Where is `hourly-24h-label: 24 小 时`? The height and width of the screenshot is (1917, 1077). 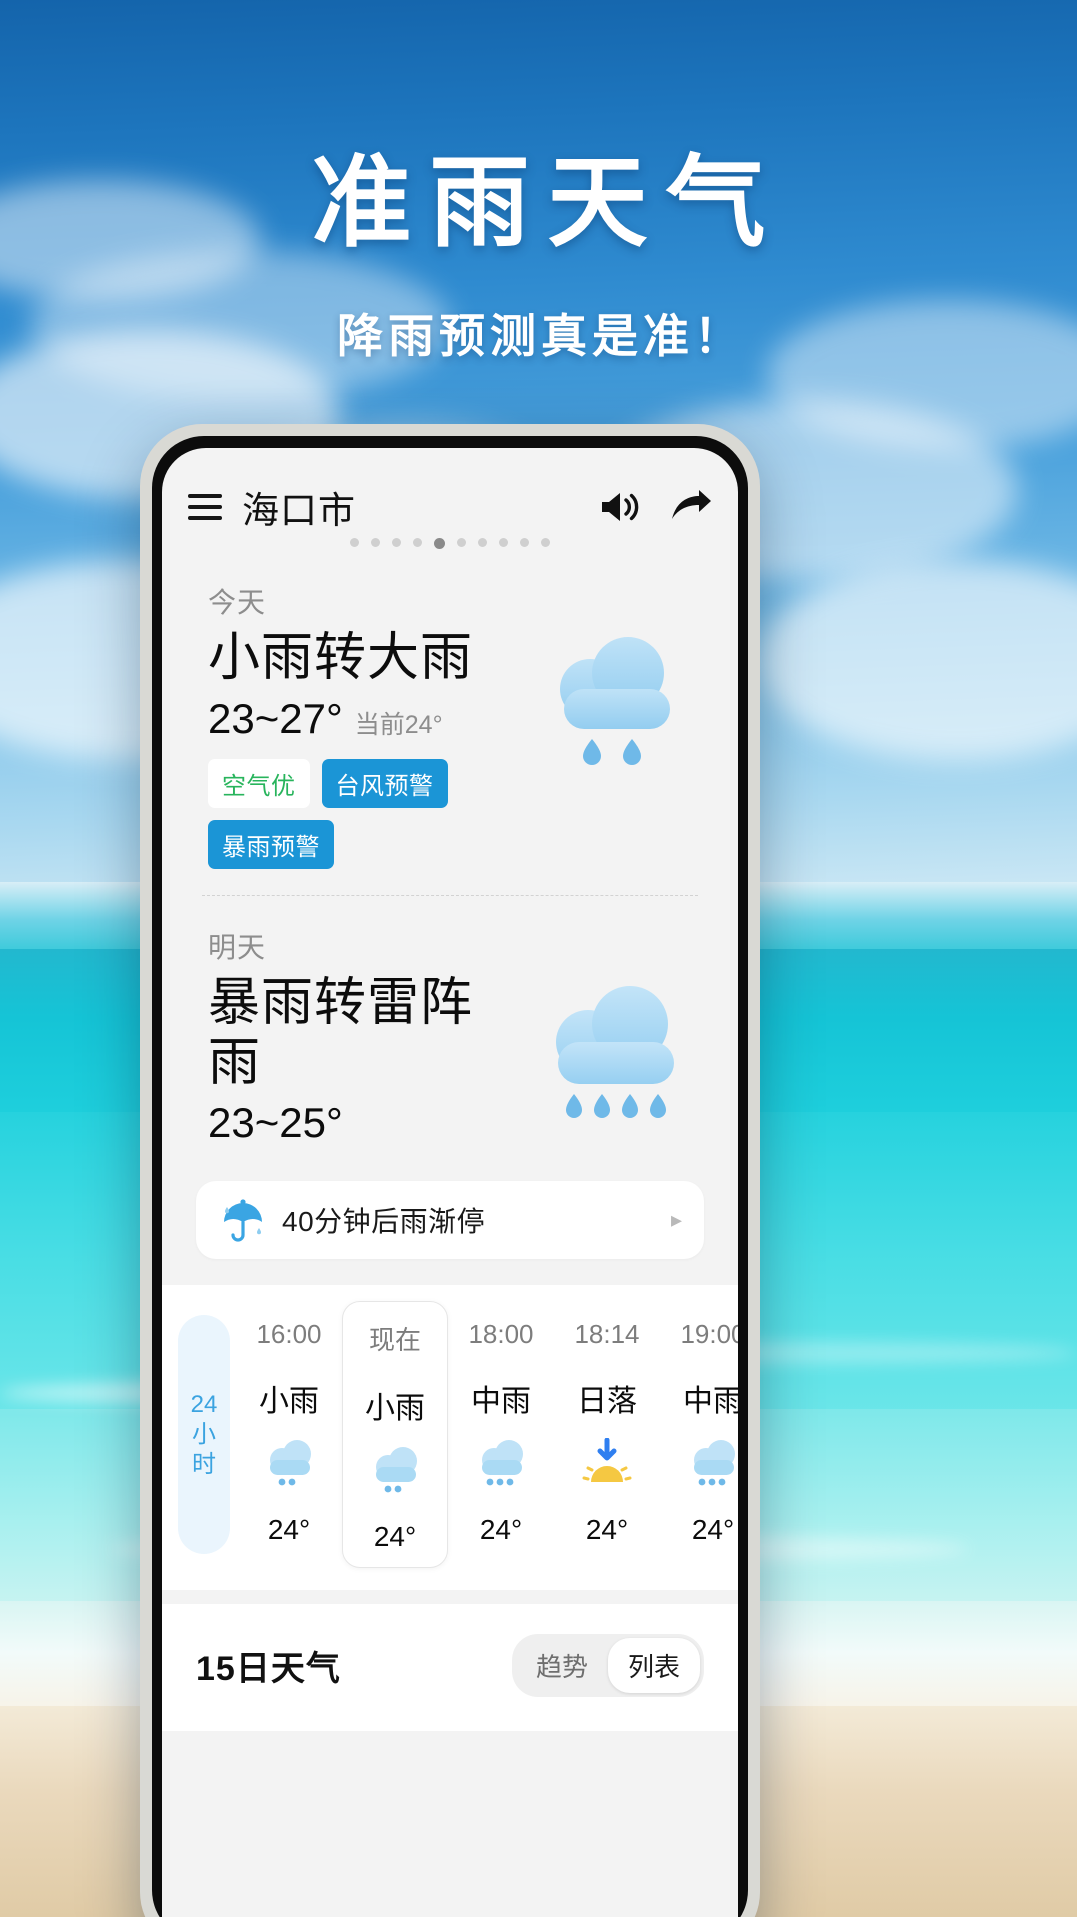 hourly-24h-label: 24 小 时 is located at coordinates (204, 1435).